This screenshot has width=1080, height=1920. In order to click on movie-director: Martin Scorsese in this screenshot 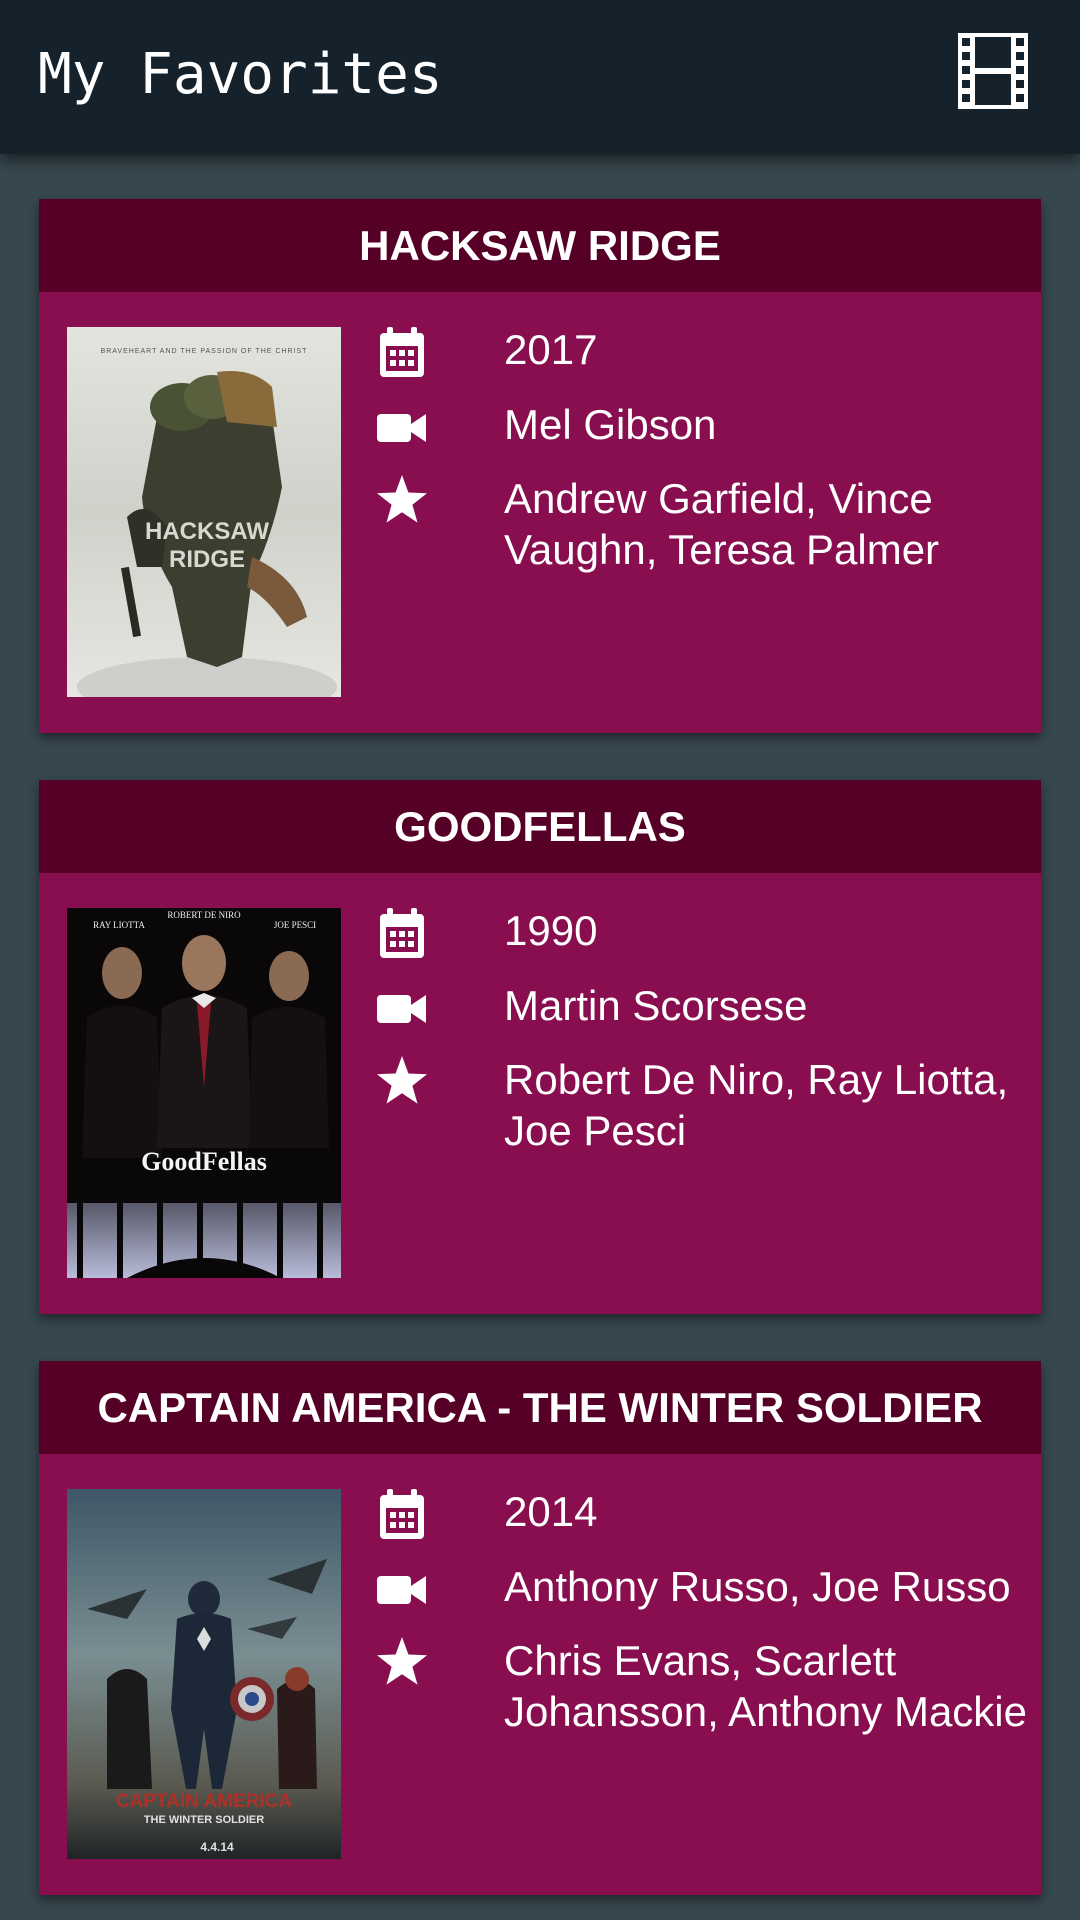, I will do `click(656, 1005)`.